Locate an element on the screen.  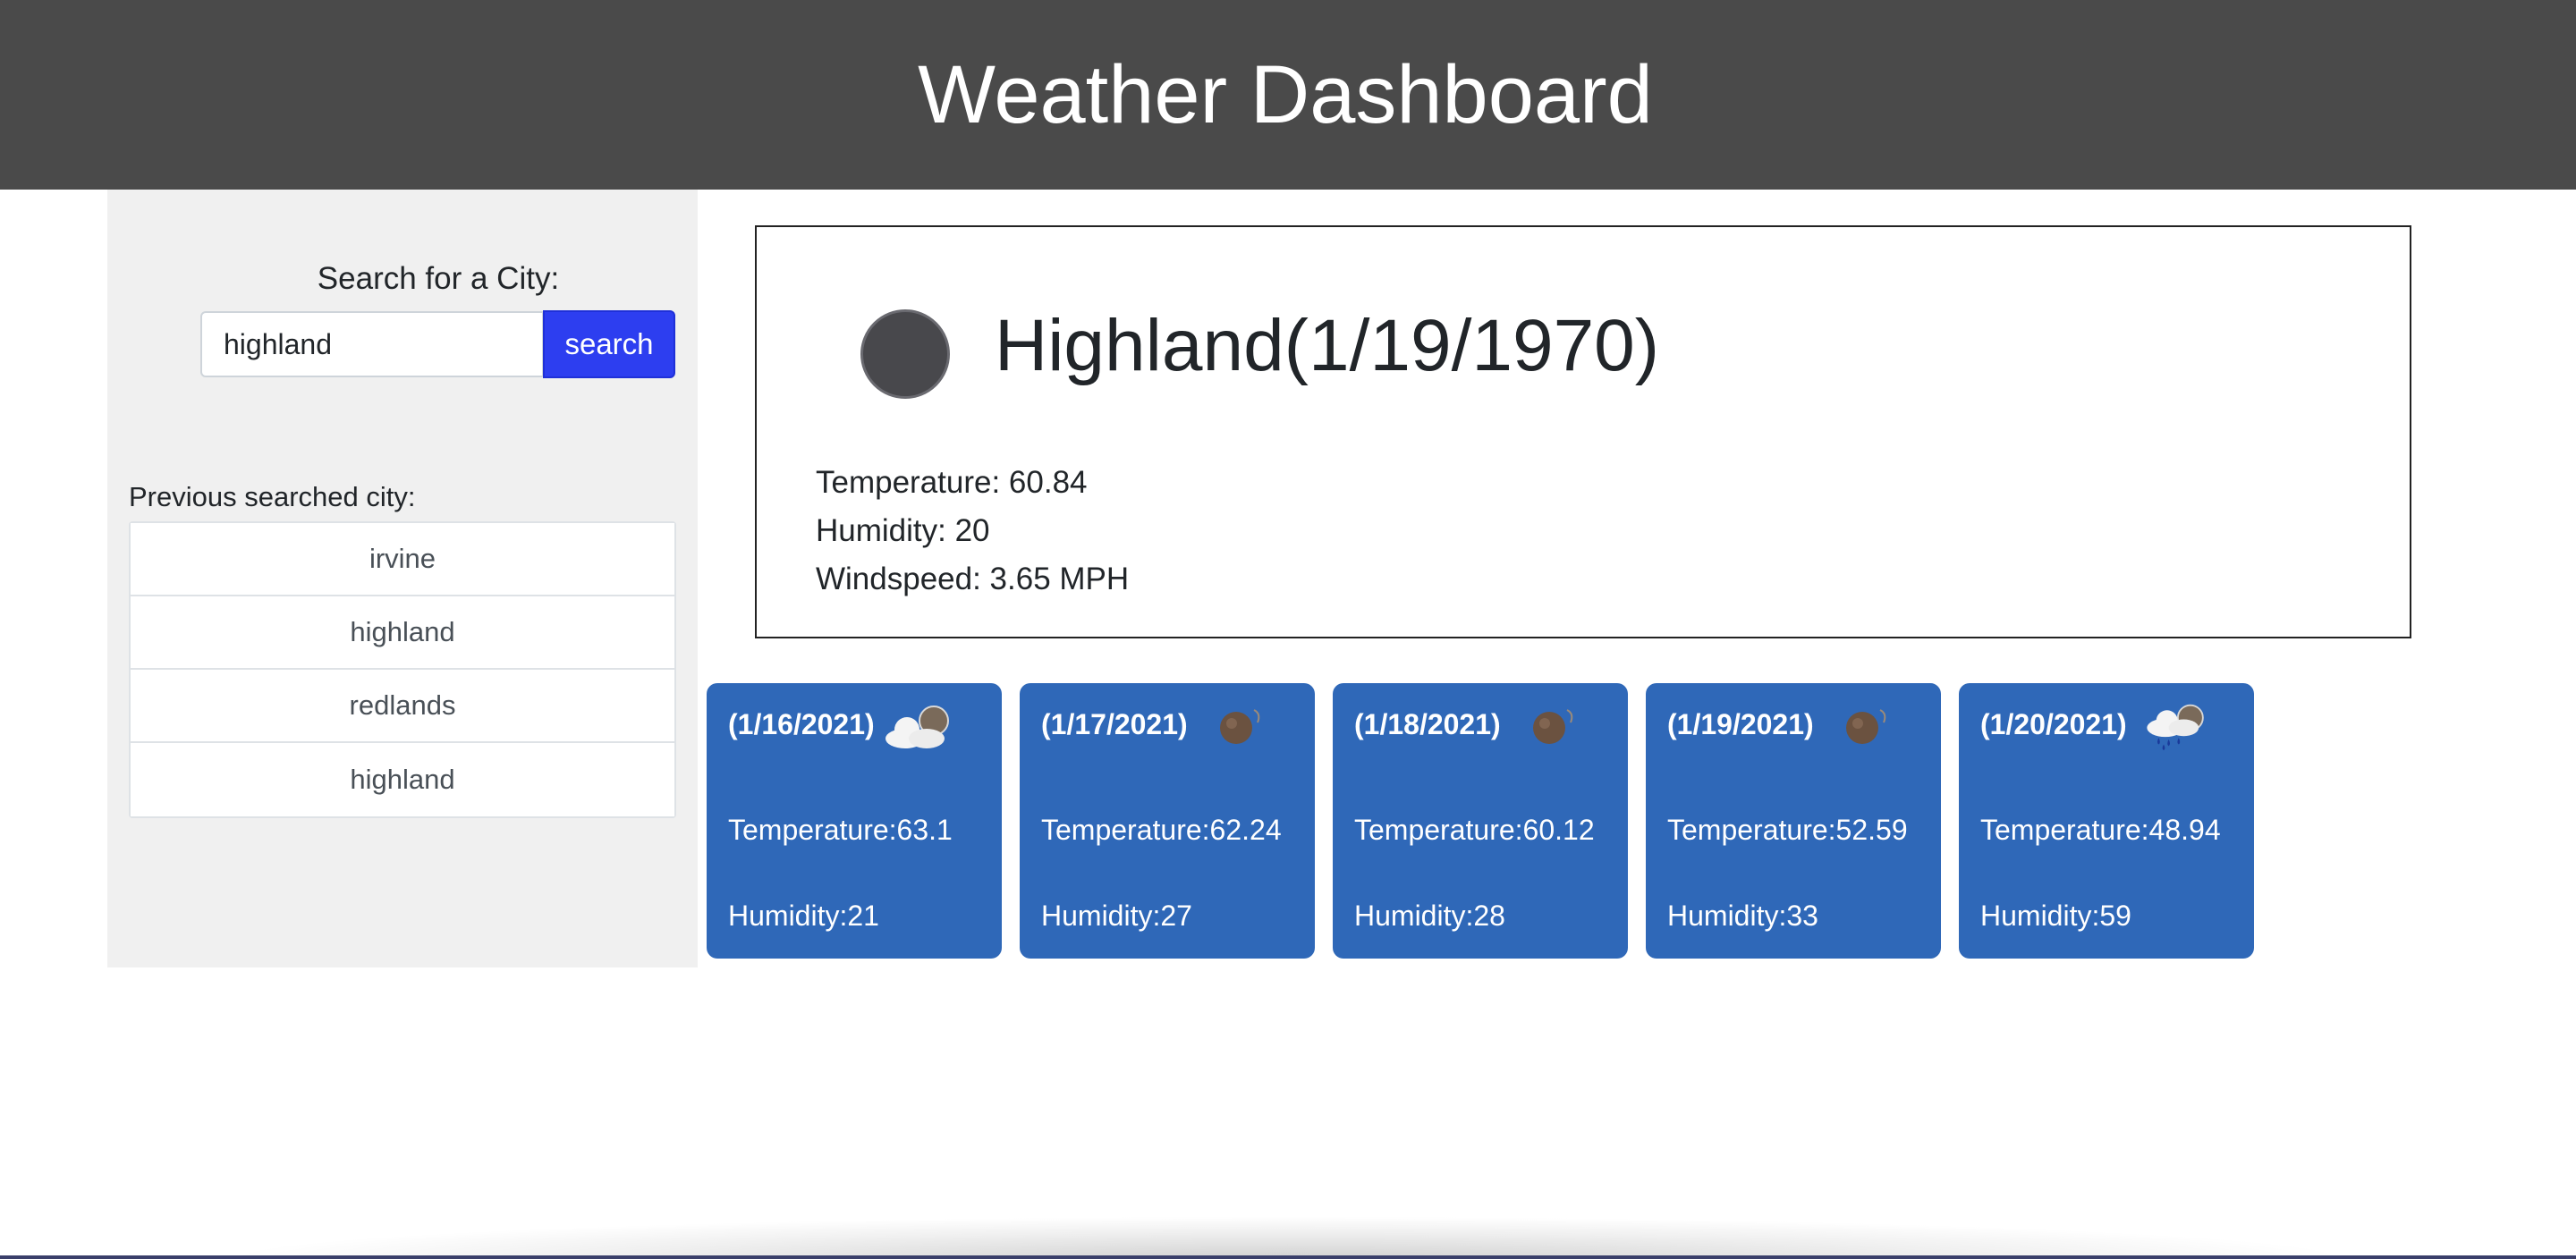
city-search-input is located at coordinates (372, 344).